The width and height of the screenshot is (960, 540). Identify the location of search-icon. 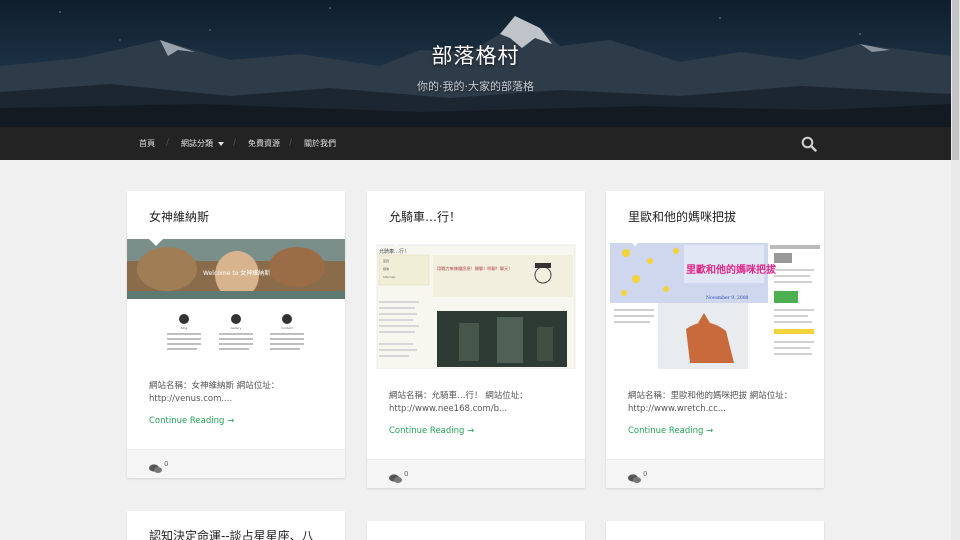
(809, 144).